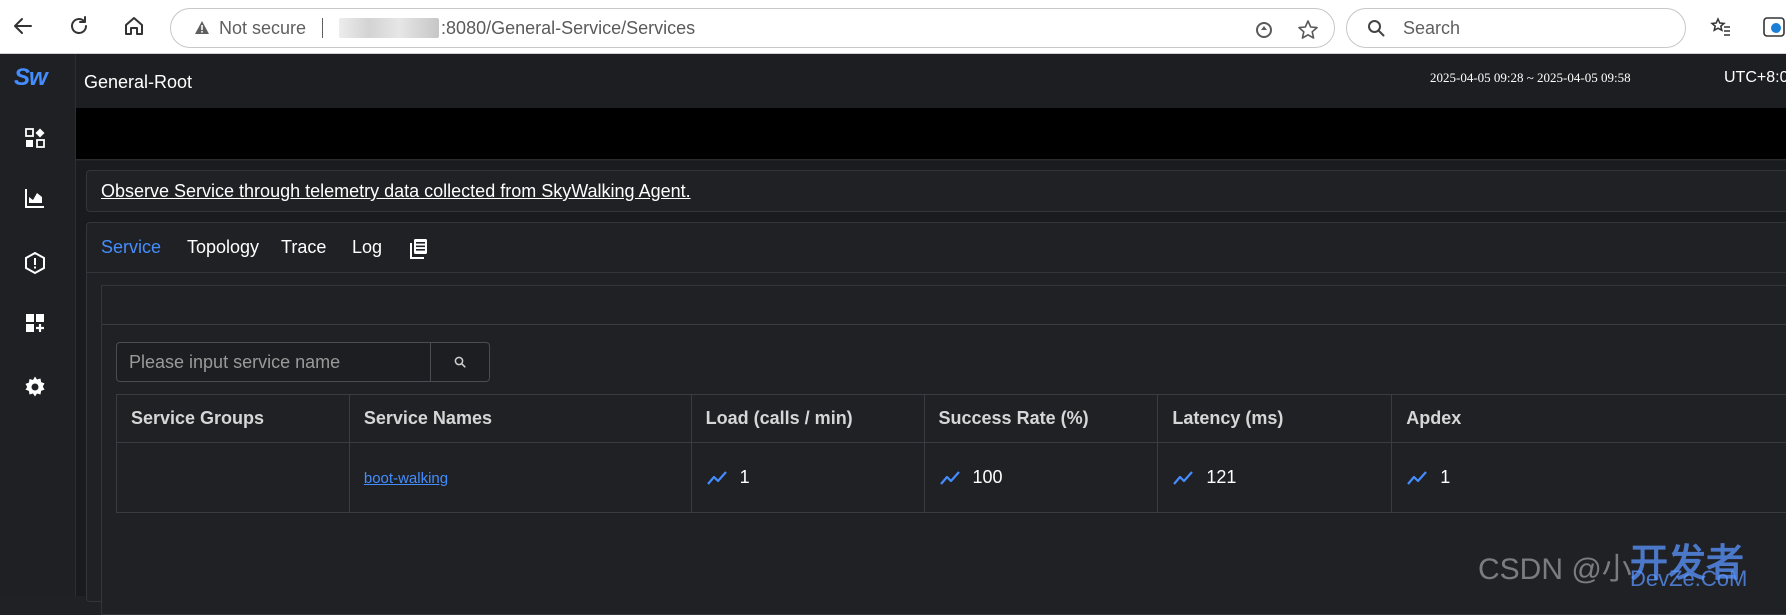  Describe the element at coordinates (389, 28) in the screenshot. I see `redacted-host` at that location.